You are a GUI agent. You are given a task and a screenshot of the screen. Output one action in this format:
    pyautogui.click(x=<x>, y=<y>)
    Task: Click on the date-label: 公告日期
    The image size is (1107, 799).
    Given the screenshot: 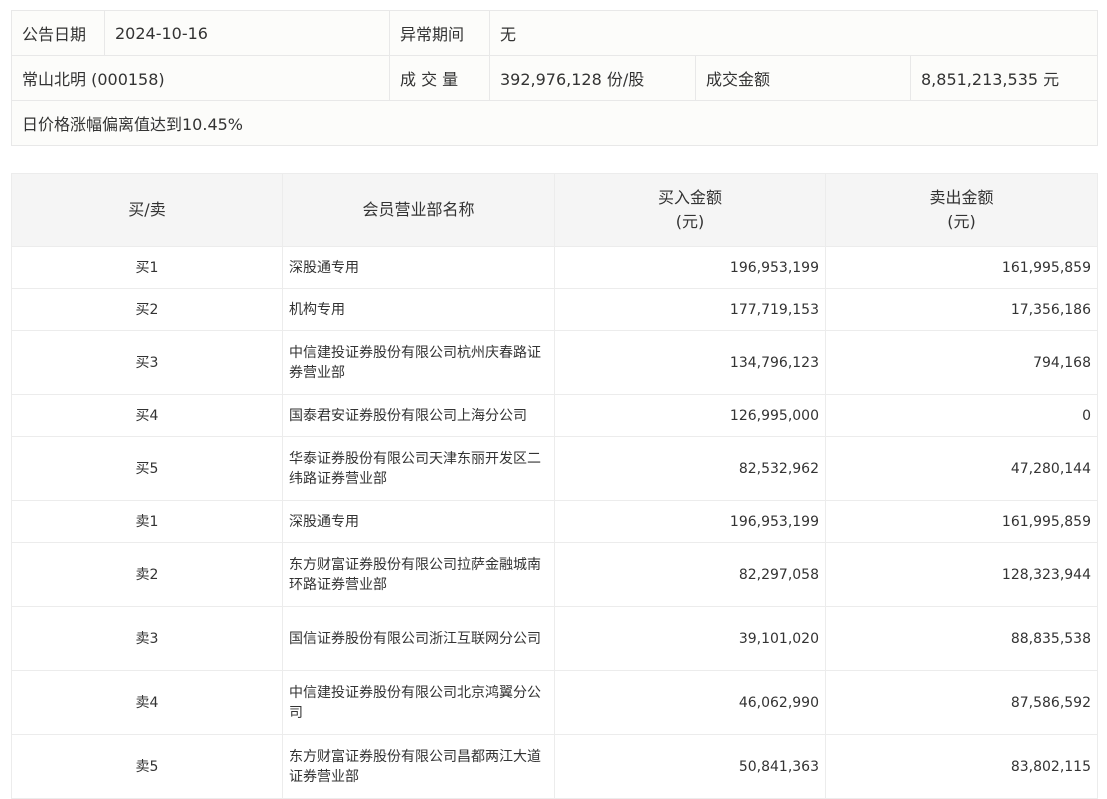 What is the action you would take?
    pyautogui.click(x=58, y=33)
    